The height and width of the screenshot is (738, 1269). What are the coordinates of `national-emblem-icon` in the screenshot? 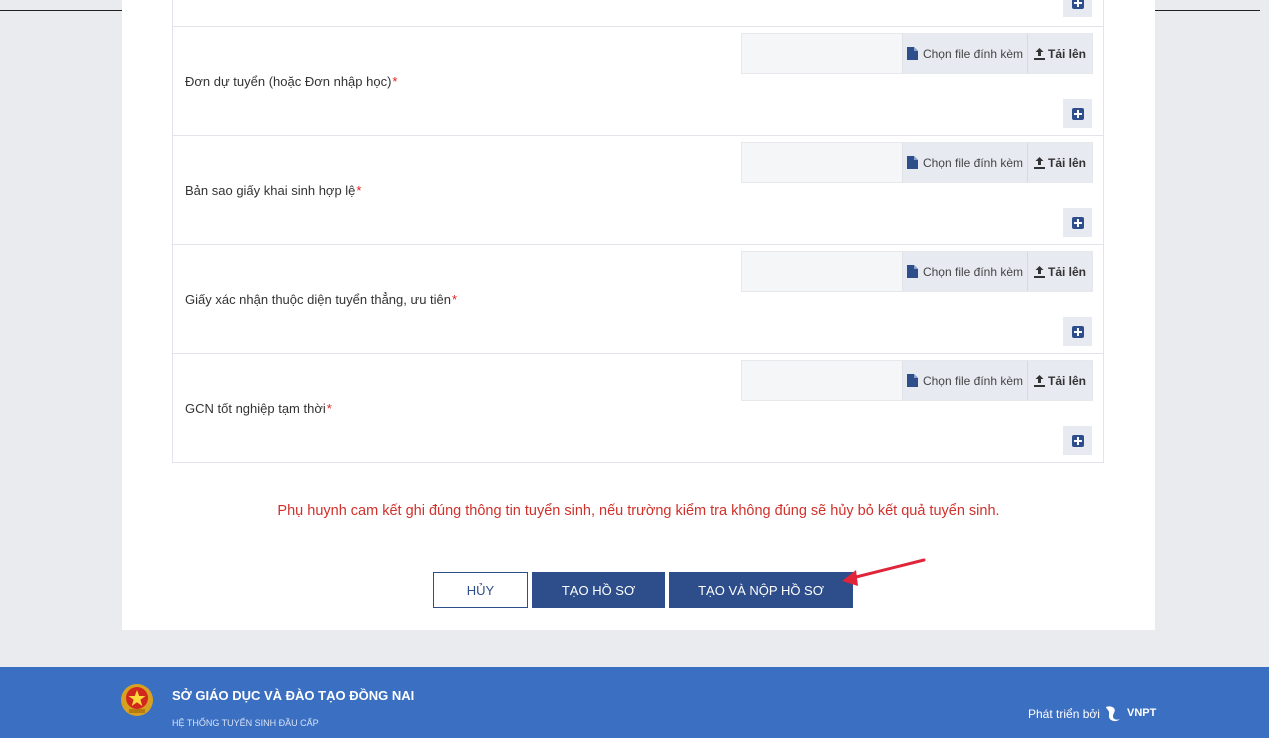 It's located at (137, 700).